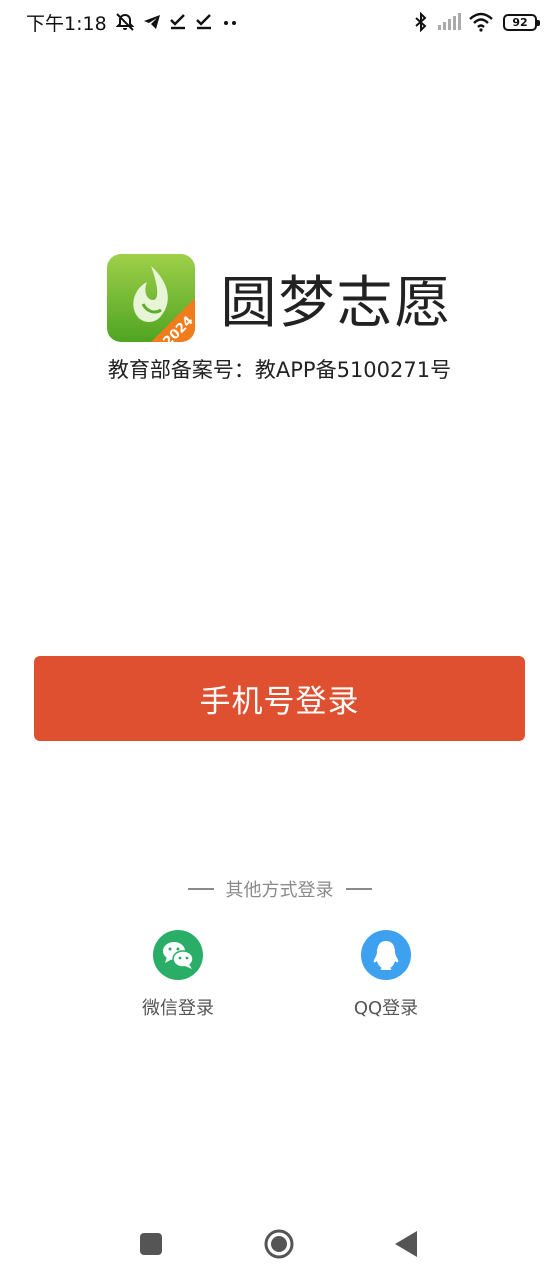  I want to click on status-bar-left: 下午1:18, so click(132, 22).